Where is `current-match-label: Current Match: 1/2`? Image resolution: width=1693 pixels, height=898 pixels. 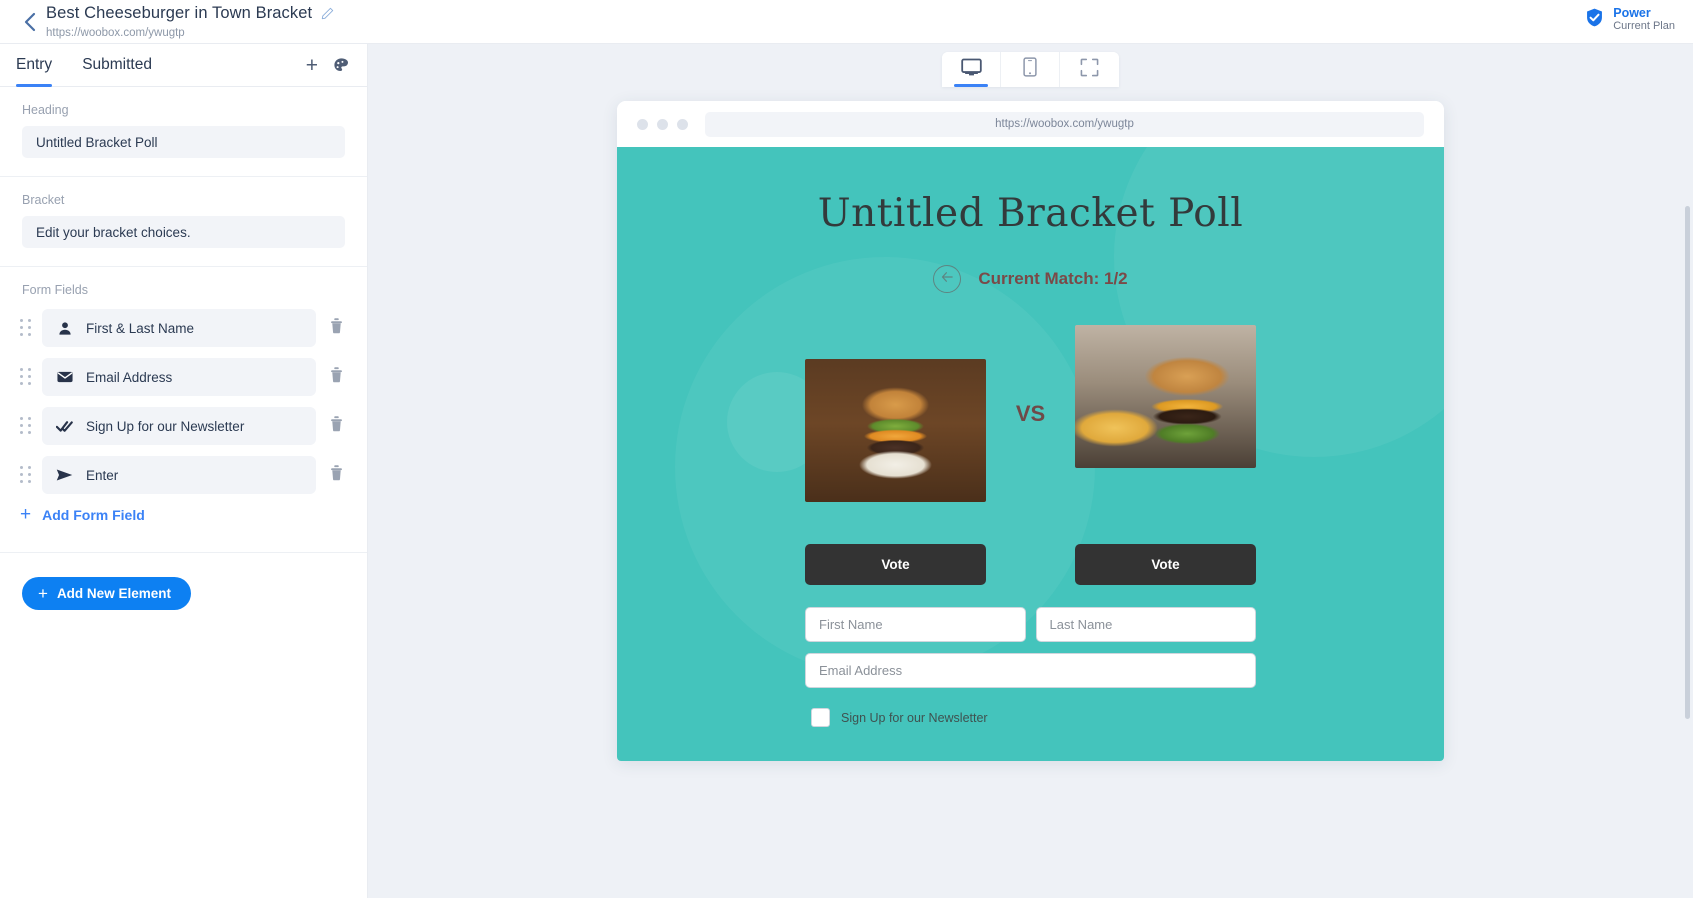
current-match-label: Current Match: 1/2 is located at coordinates (1053, 278).